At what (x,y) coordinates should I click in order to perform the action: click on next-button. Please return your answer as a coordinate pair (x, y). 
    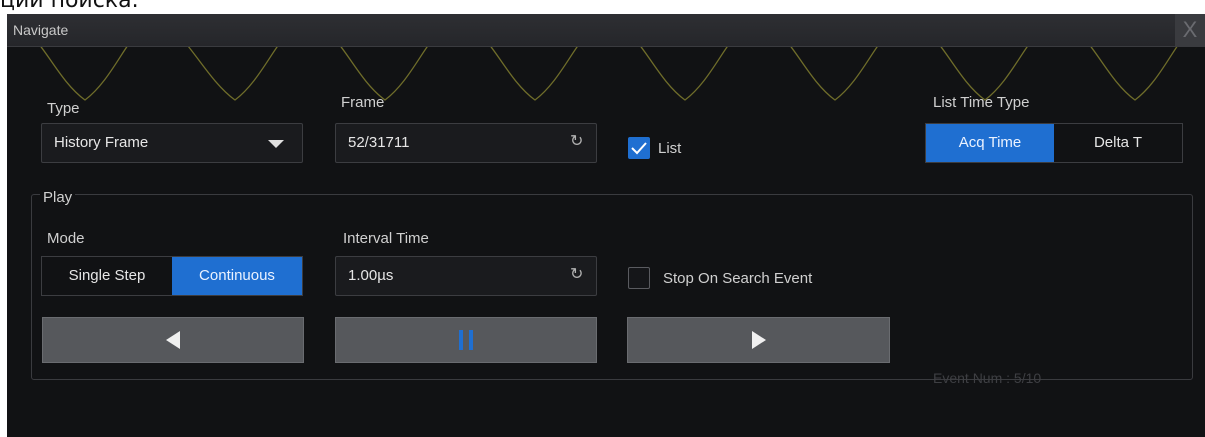
    Looking at the image, I should click on (758, 340).